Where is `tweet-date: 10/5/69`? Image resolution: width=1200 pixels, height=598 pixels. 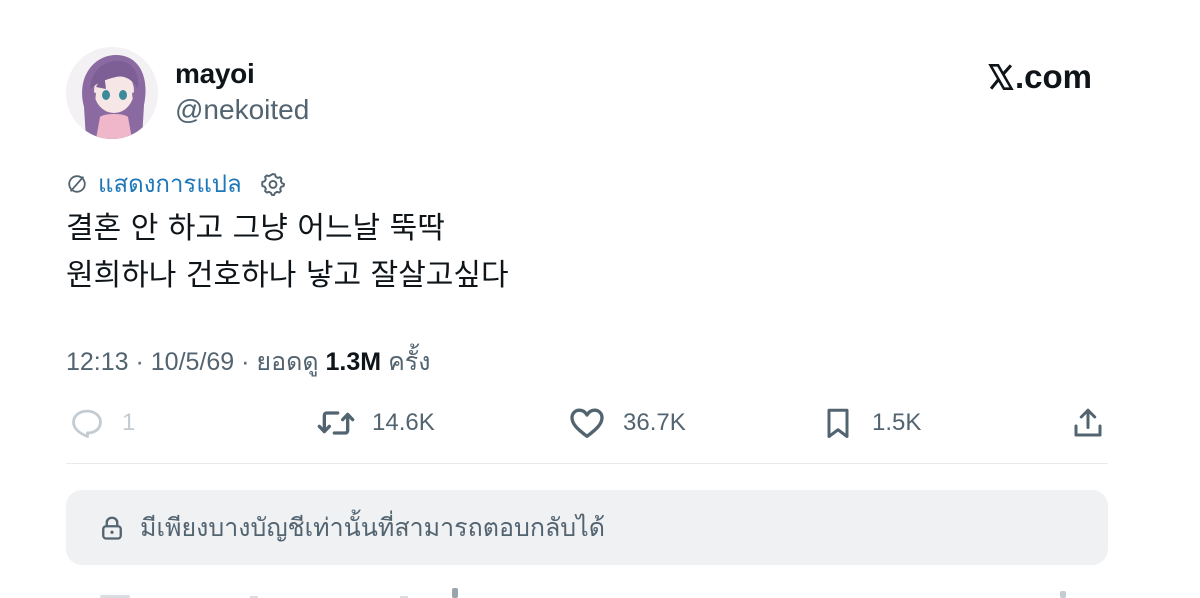 tweet-date: 10/5/69 is located at coordinates (192, 362).